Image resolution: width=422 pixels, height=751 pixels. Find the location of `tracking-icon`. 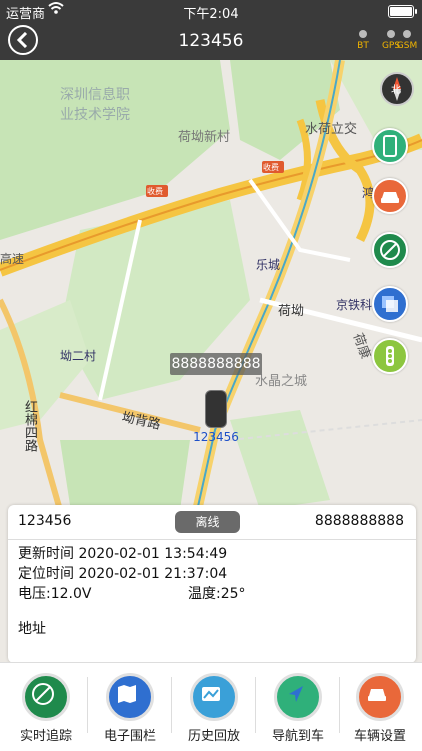

tracking-icon is located at coordinates (46, 697).